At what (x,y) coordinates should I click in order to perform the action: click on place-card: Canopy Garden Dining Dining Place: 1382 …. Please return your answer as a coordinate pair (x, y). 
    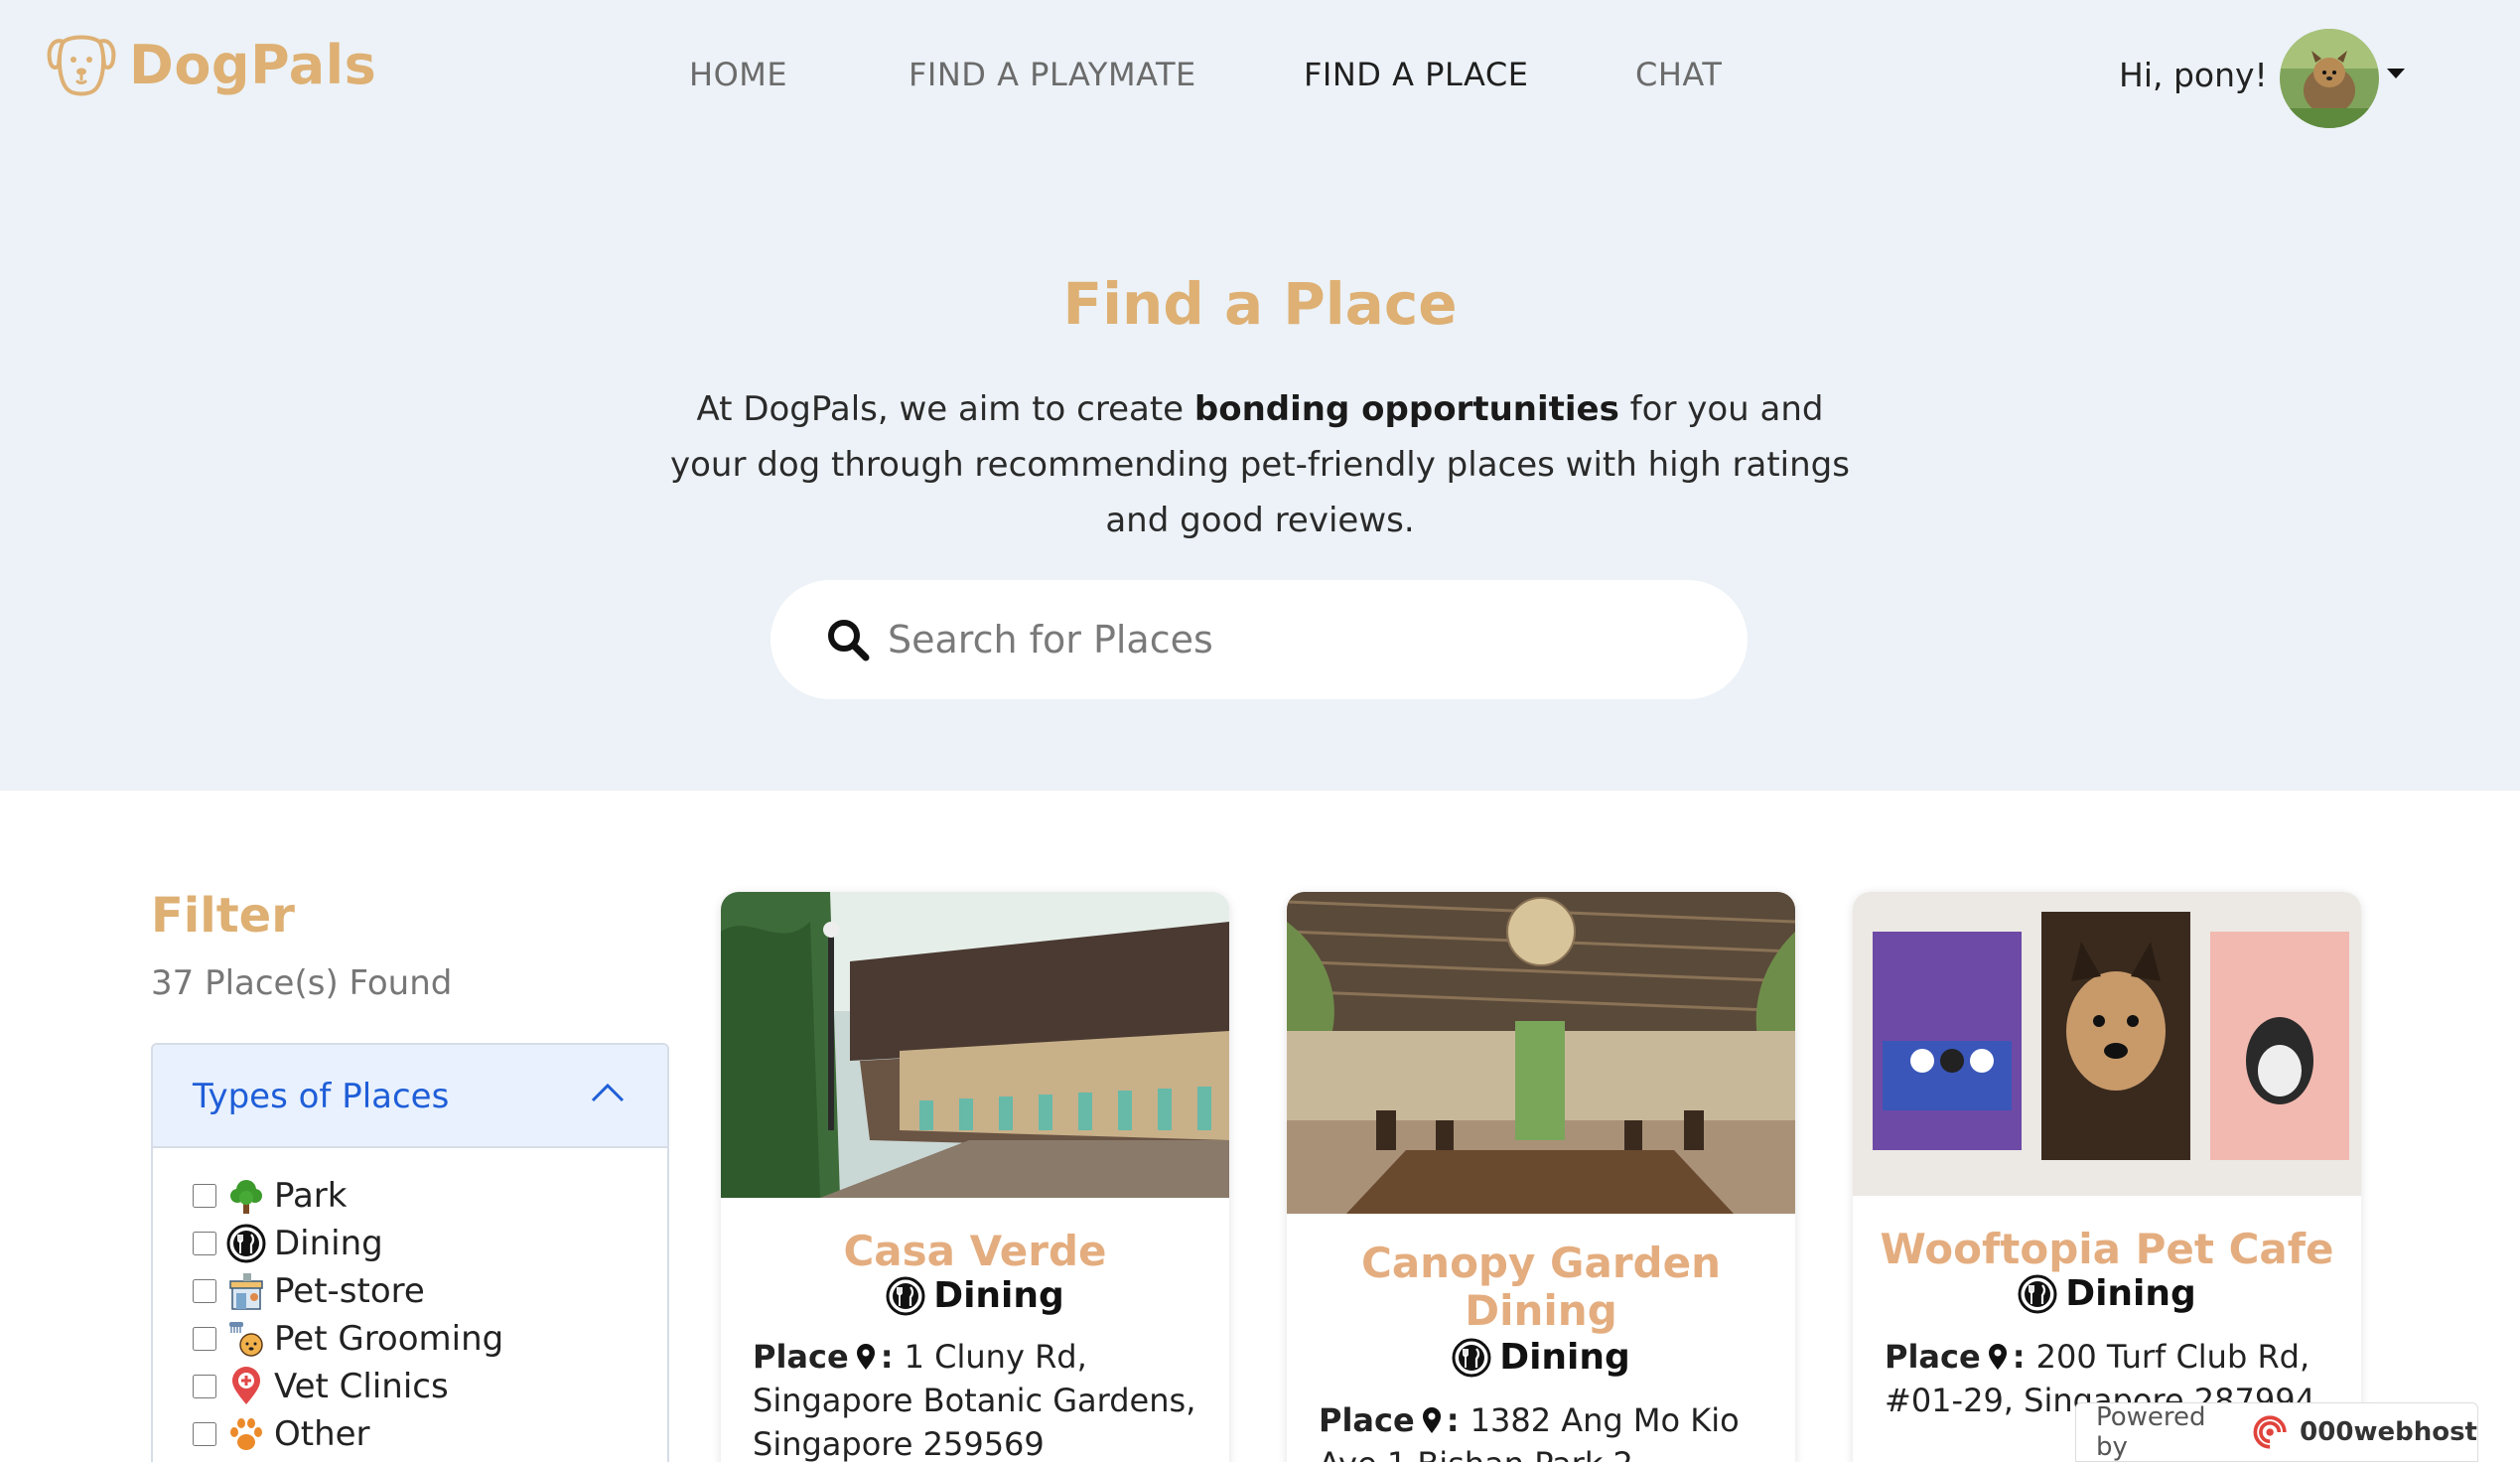
    Looking at the image, I should click on (1541, 1177).